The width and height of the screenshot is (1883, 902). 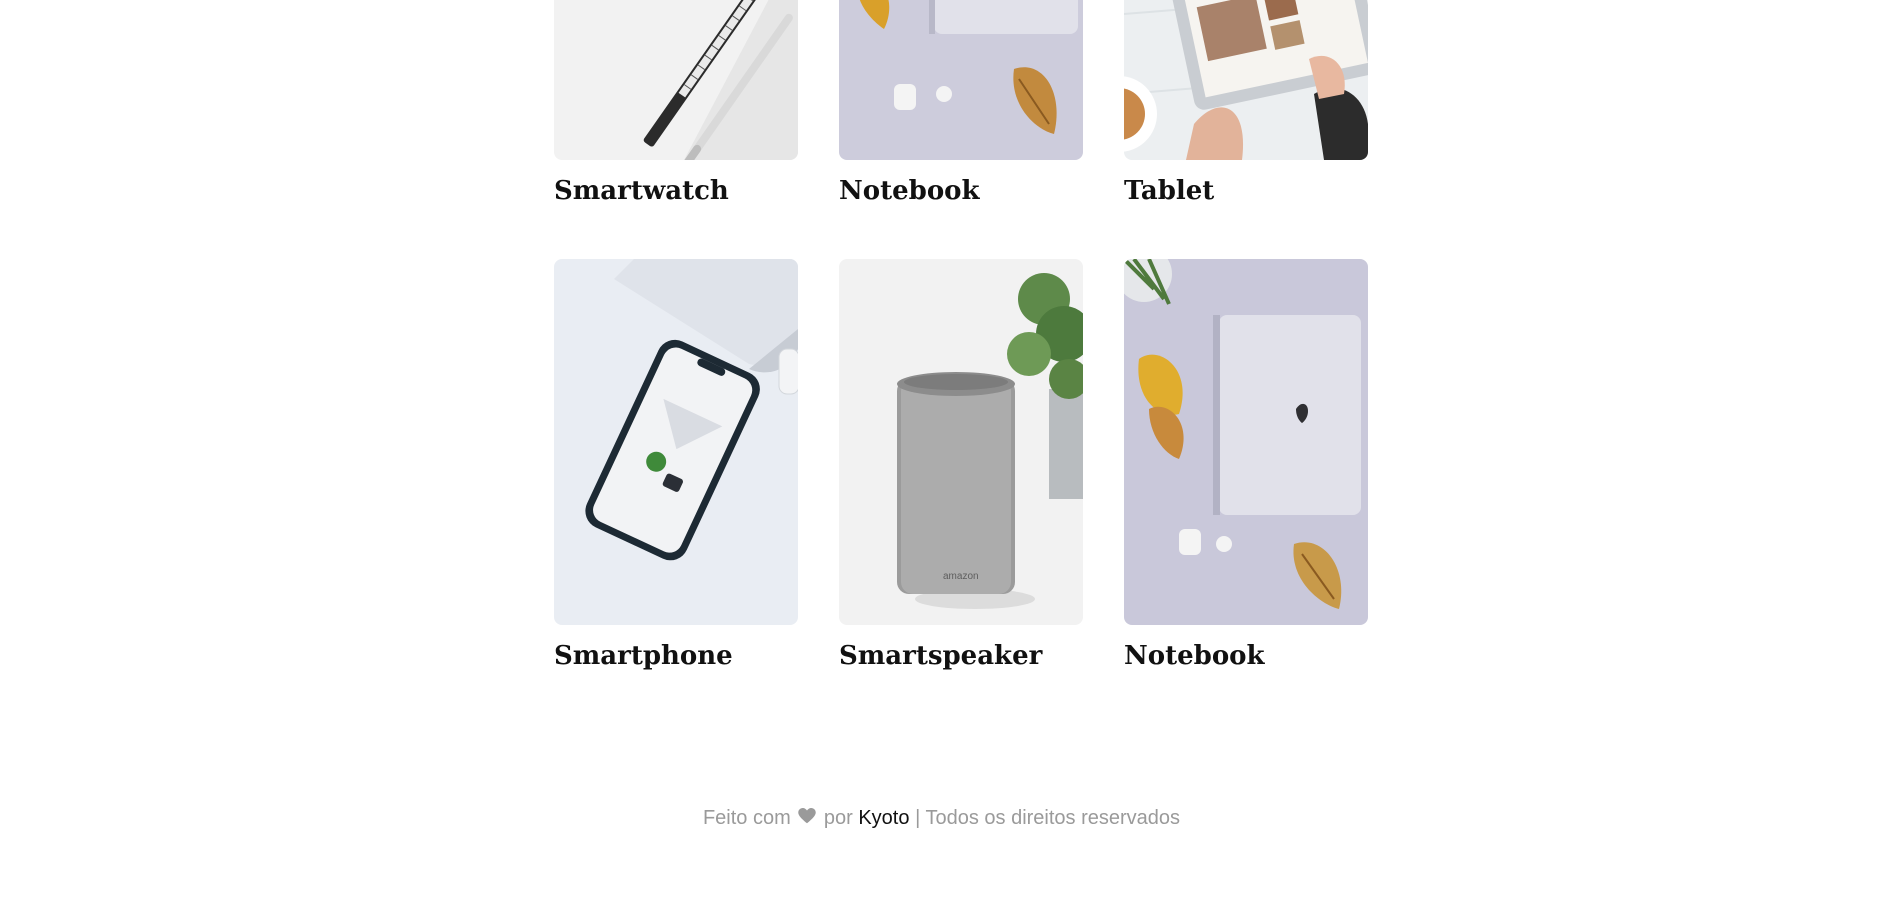 I want to click on product-title: Smartwatch, so click(x=676, y=191).